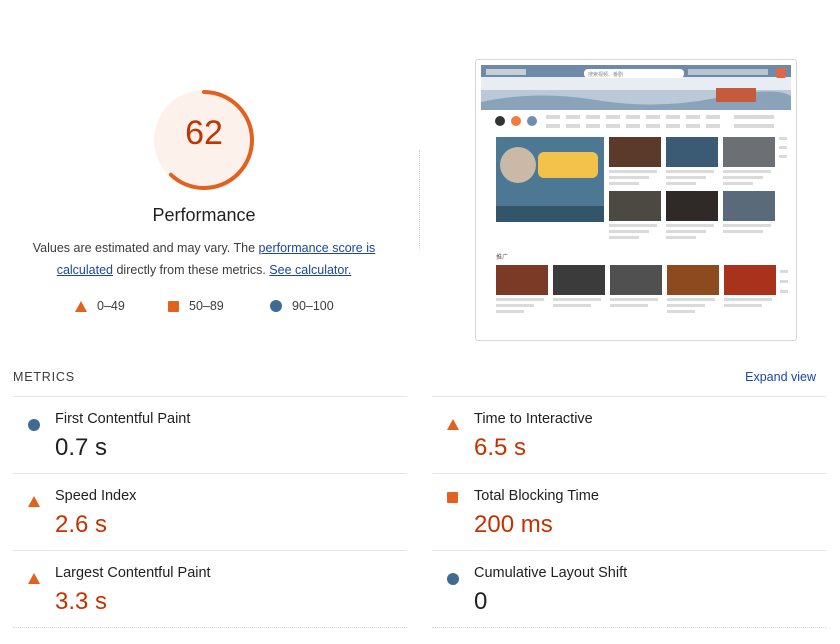 The height and width of the screenshot is (644, 840). What do you see at coordinates (210, 435) in the screenshot?
I see `metric-first-contentful-paint: First Contentful Paint 0.7 s` at bounding box center [210, 435].